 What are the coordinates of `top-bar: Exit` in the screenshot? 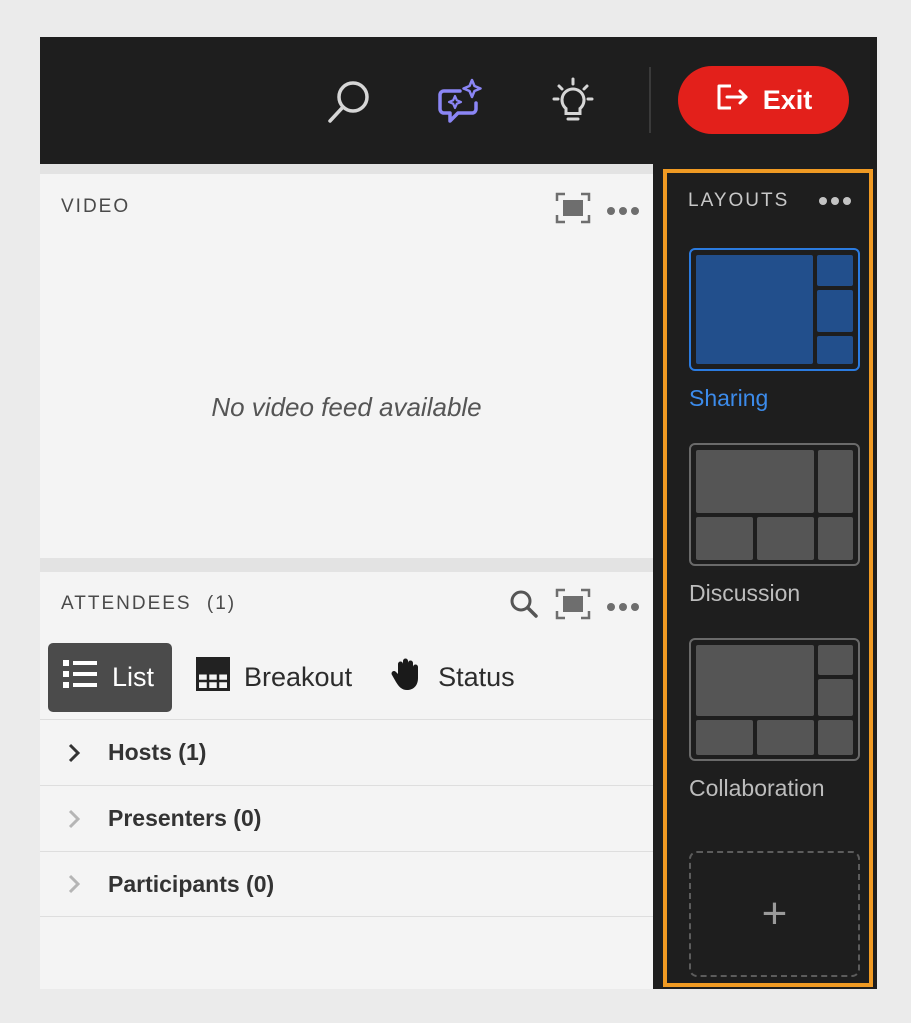 It's located at (458, 100).